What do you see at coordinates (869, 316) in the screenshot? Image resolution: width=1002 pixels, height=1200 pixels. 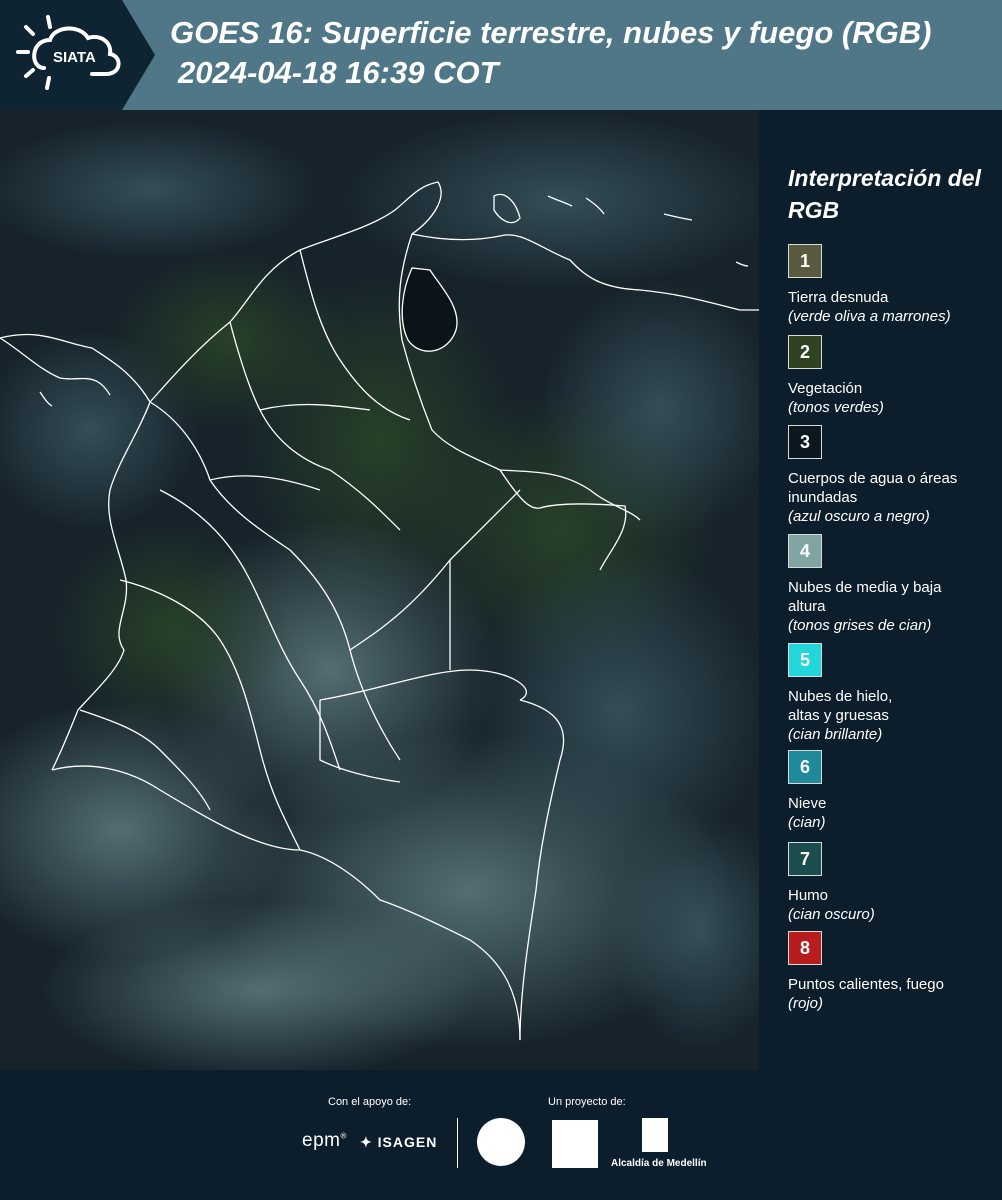 I see `legend-note-1: (verde oliva a marrones)` at bounding box center [869, 316].